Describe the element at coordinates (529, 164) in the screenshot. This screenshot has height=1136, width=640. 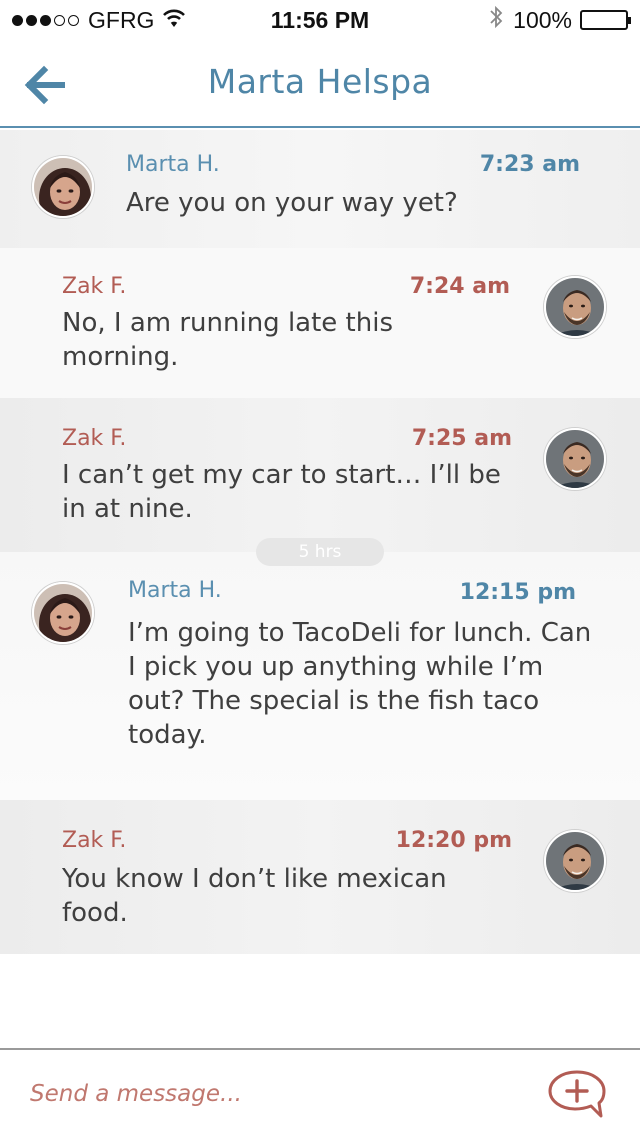
I see `message-time: 7:23 am` at that location.